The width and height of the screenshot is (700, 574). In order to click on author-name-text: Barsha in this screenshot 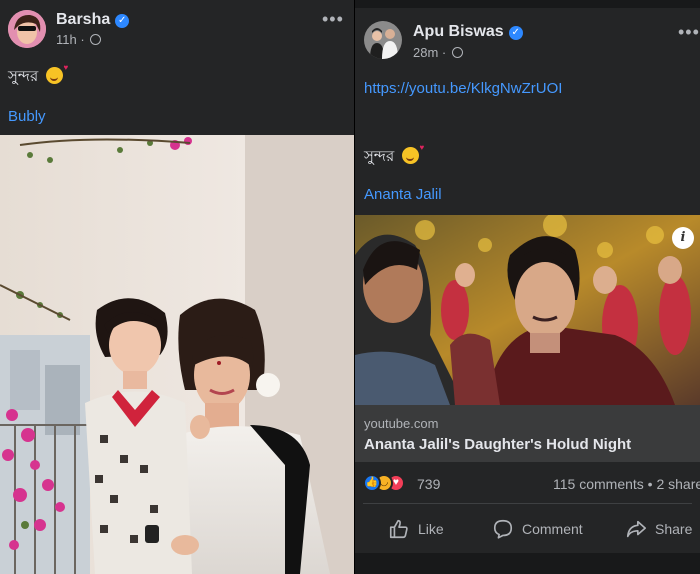, I will do `click(83, 19)`.